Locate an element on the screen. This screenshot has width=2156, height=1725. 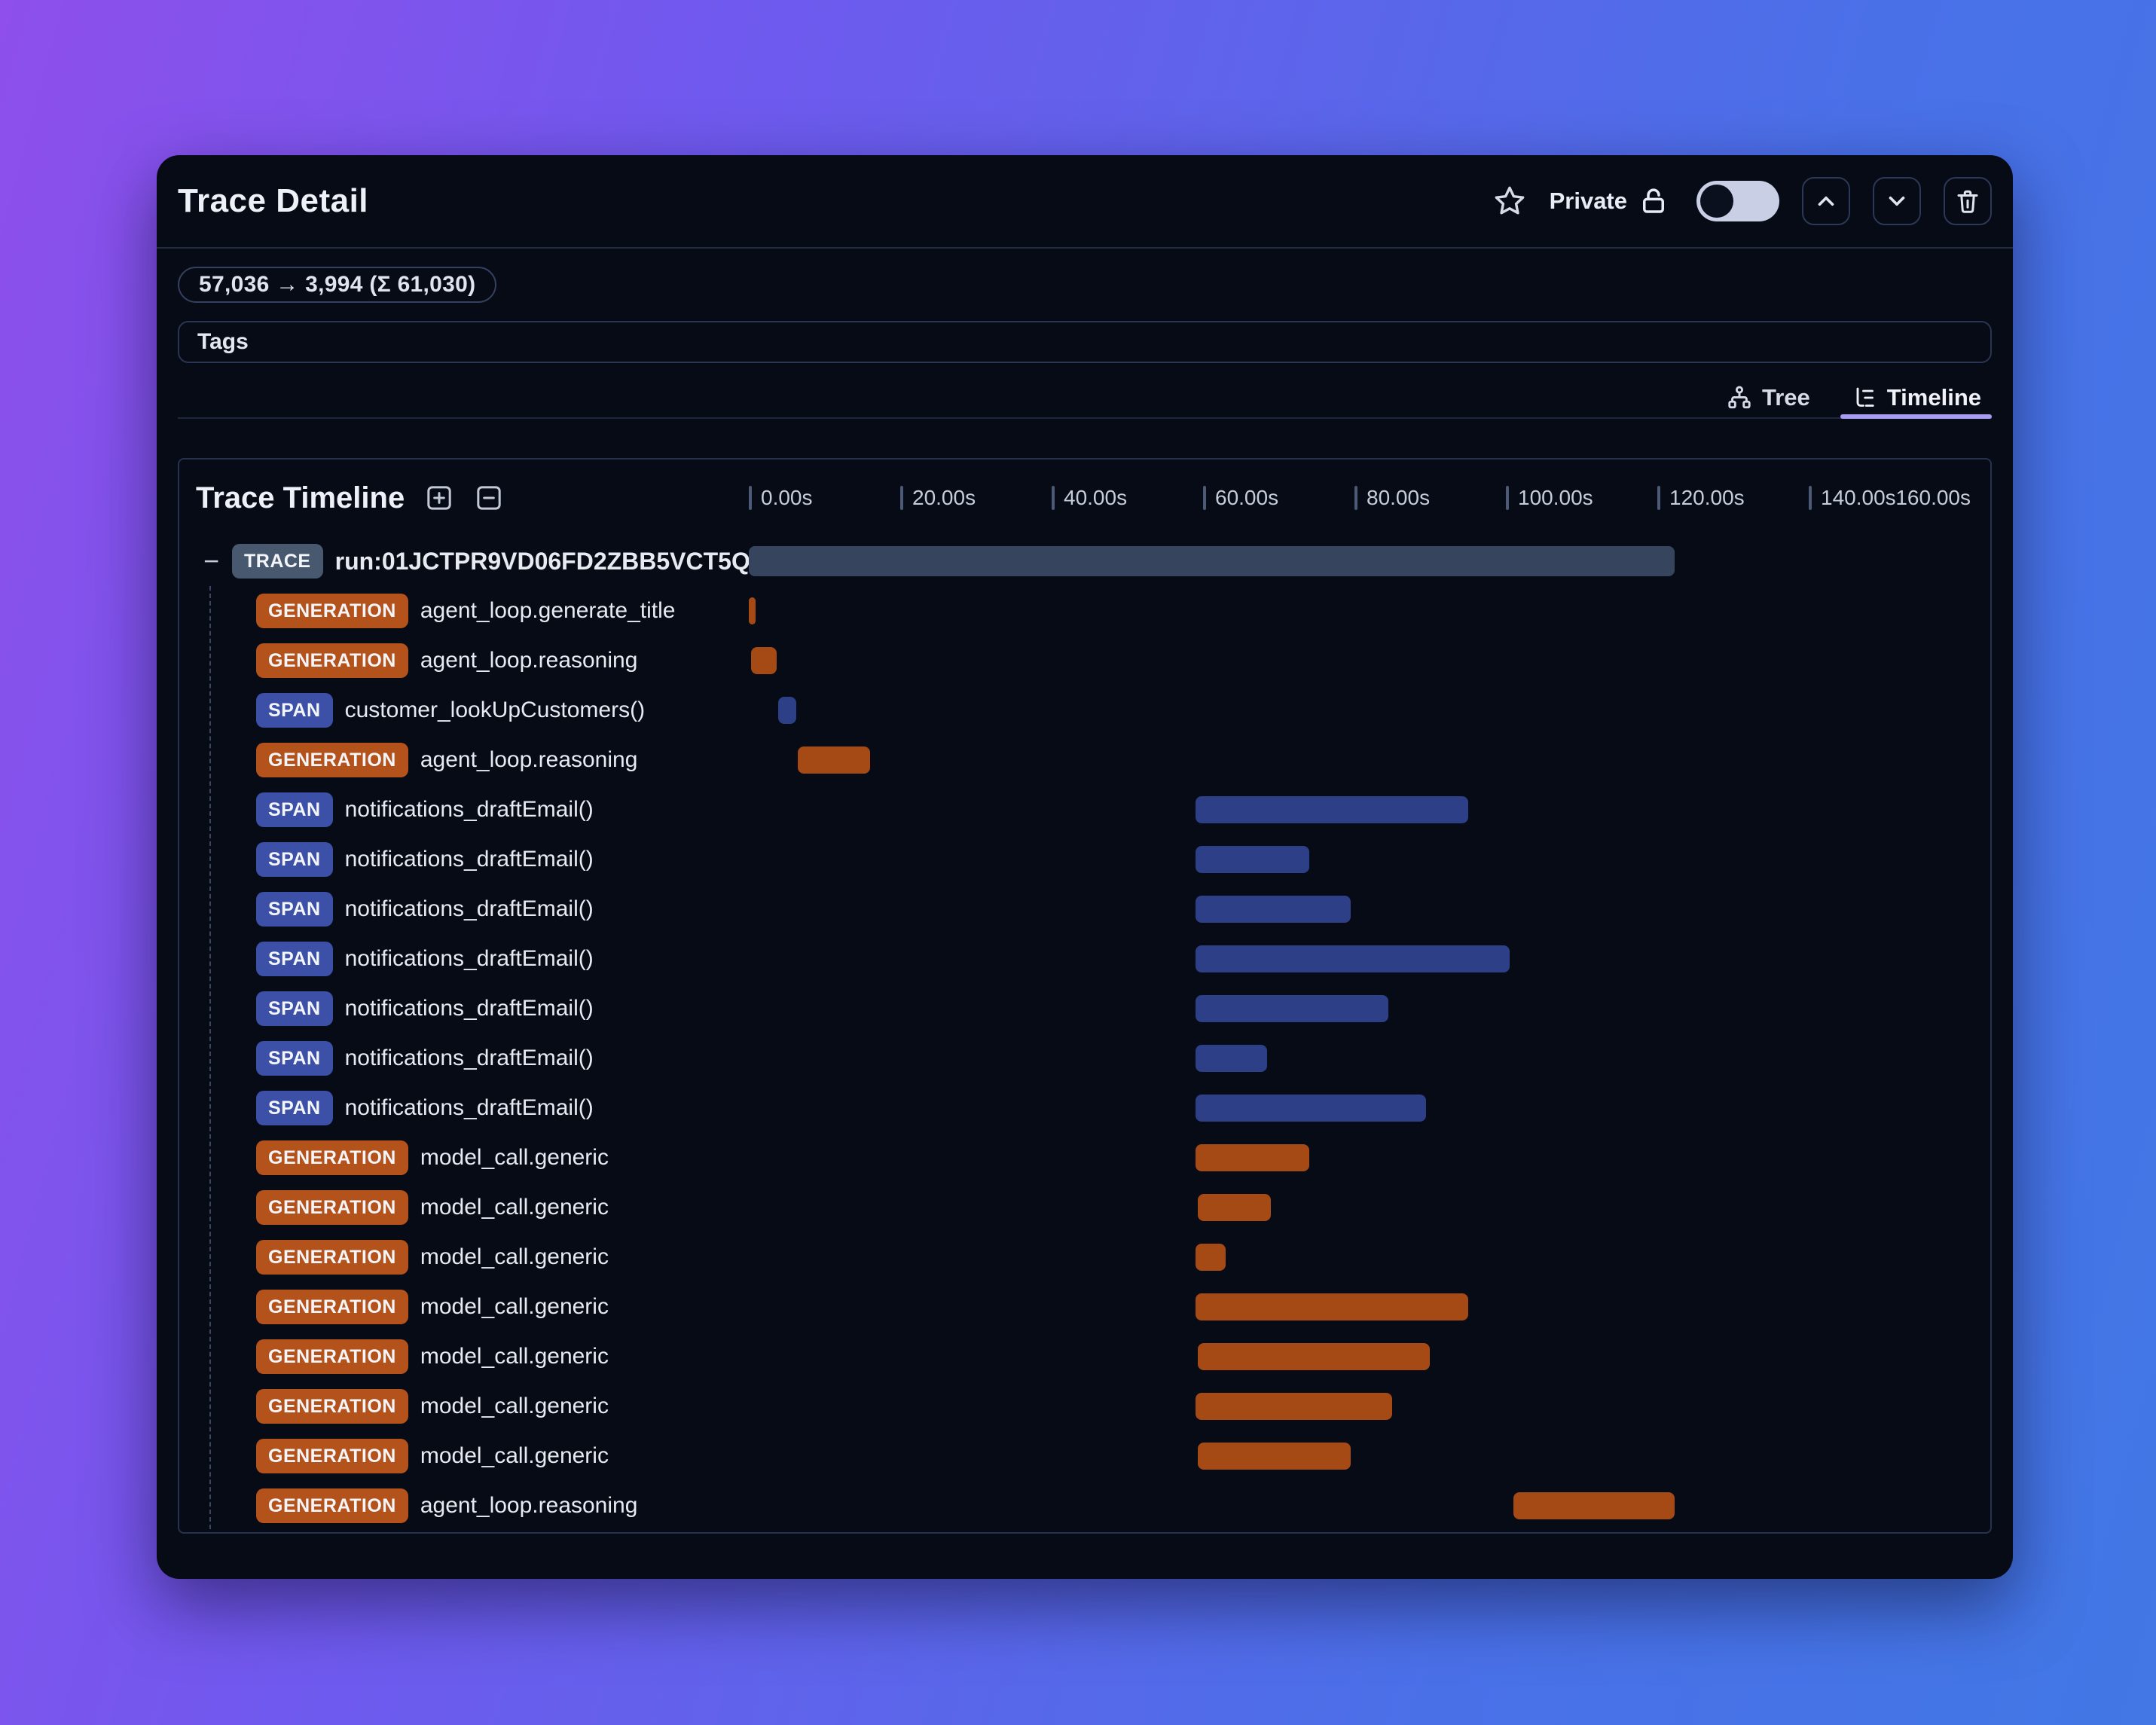
star-icon is located at coordinates (1509, 201).